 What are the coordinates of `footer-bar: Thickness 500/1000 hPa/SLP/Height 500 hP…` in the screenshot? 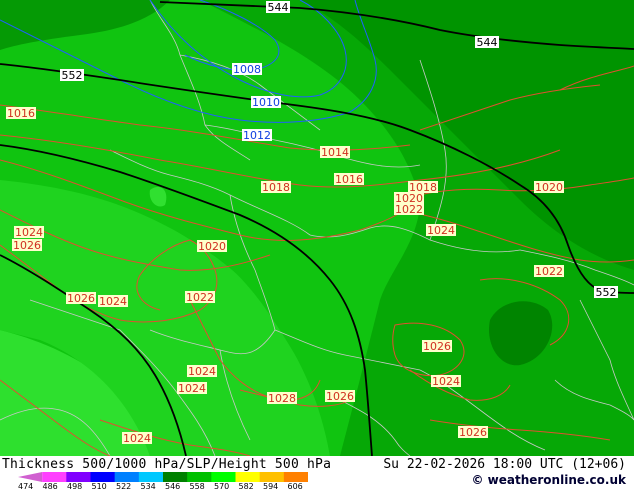 It's located at (317, 473).